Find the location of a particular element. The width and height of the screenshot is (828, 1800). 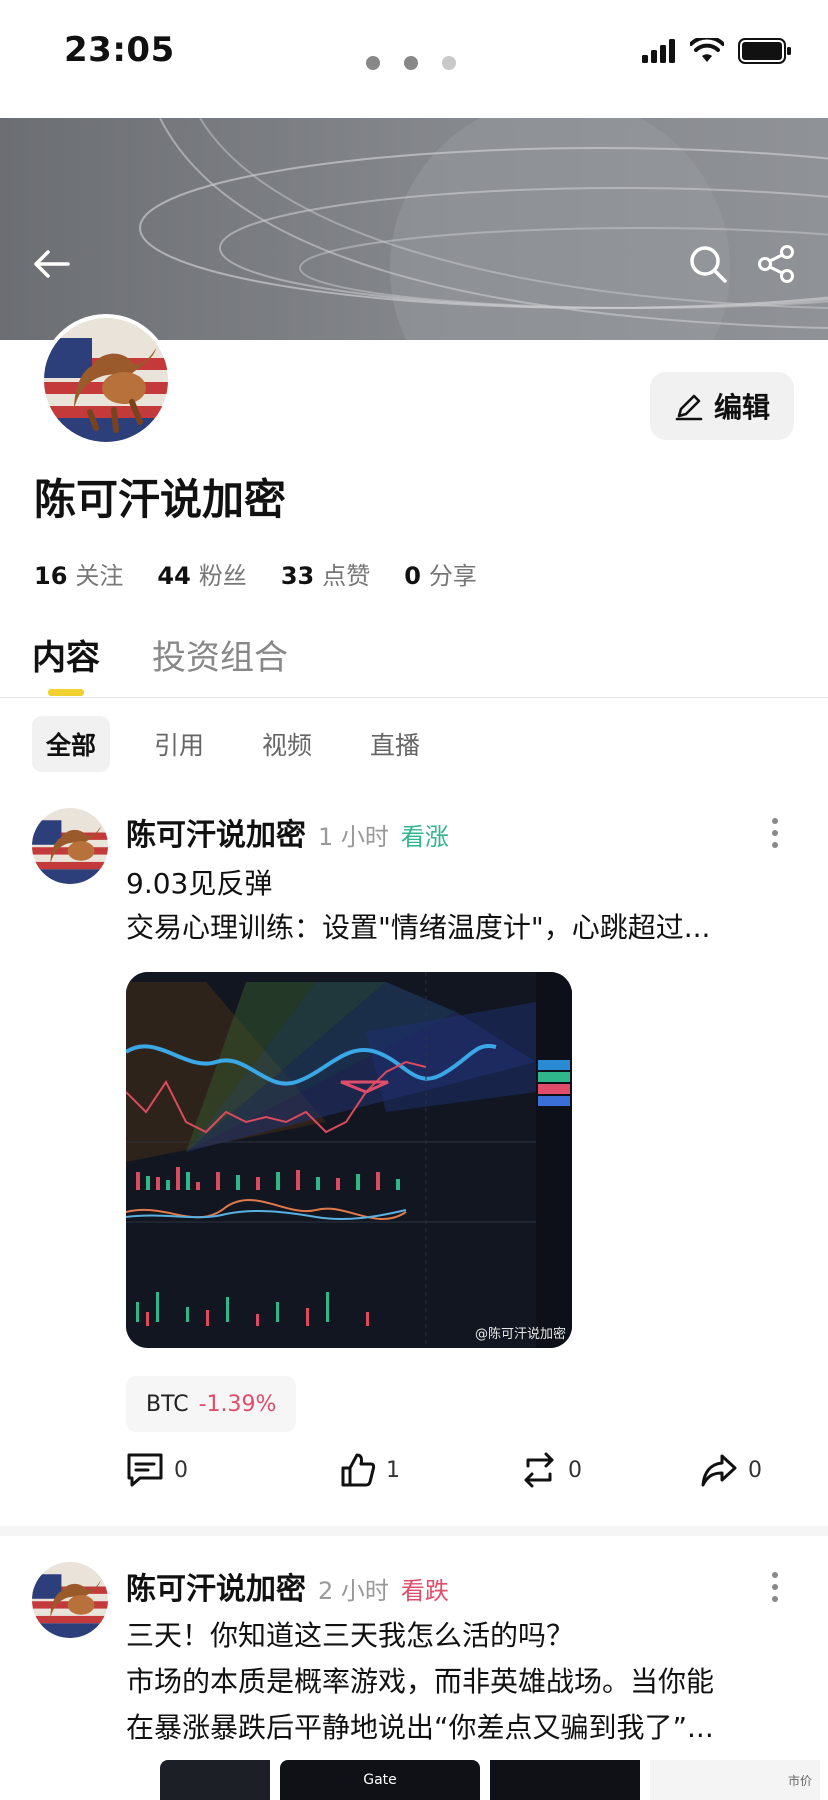

edit-profile-button: 编辑 is located at coordinates (722, 406).